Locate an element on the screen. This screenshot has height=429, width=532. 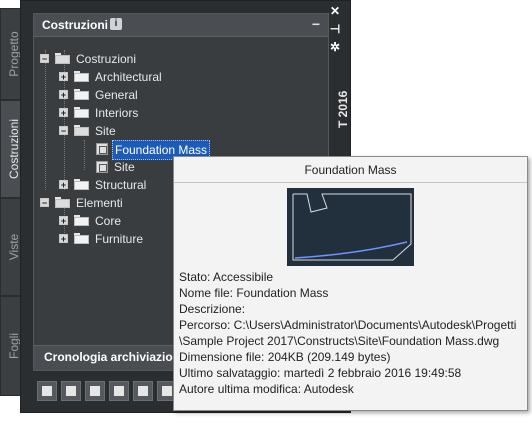
add-element-button is located at coordinates (95, 391).